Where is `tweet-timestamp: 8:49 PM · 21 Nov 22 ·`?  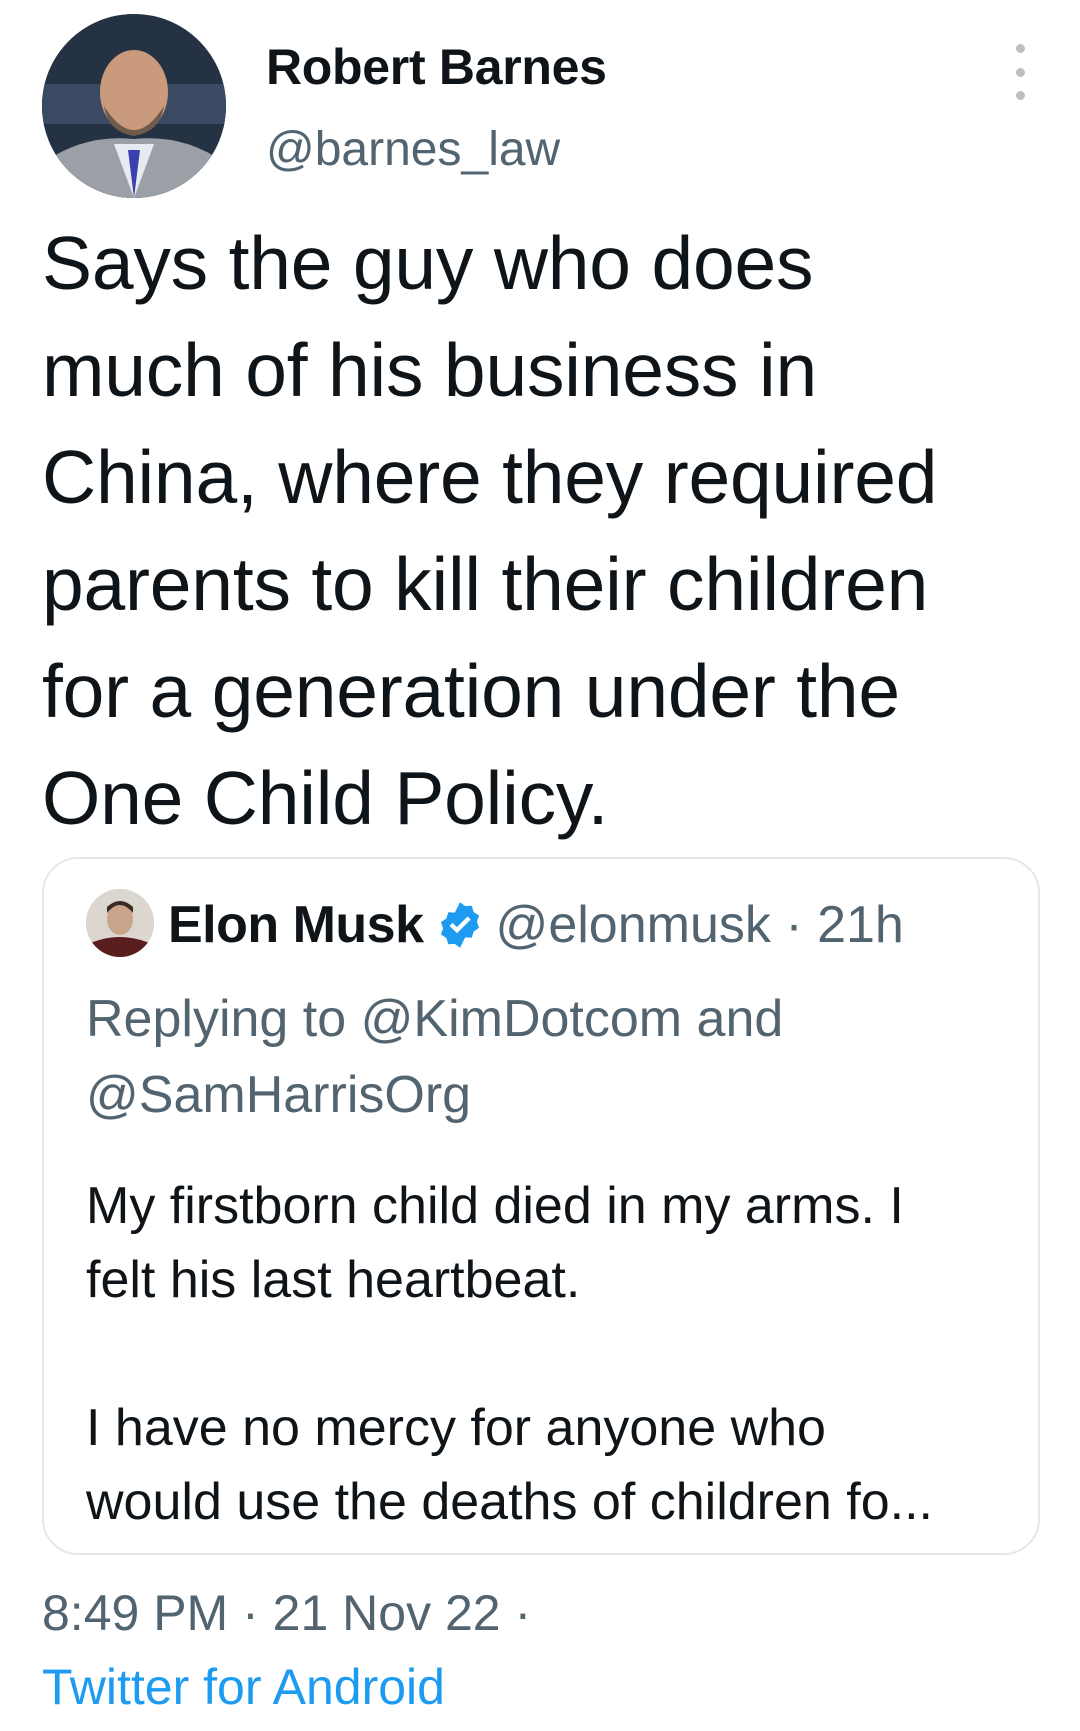 tweet-timestamp: 8:49 PM · 21 Nov 22 · is located at coordinates (286, 1613).